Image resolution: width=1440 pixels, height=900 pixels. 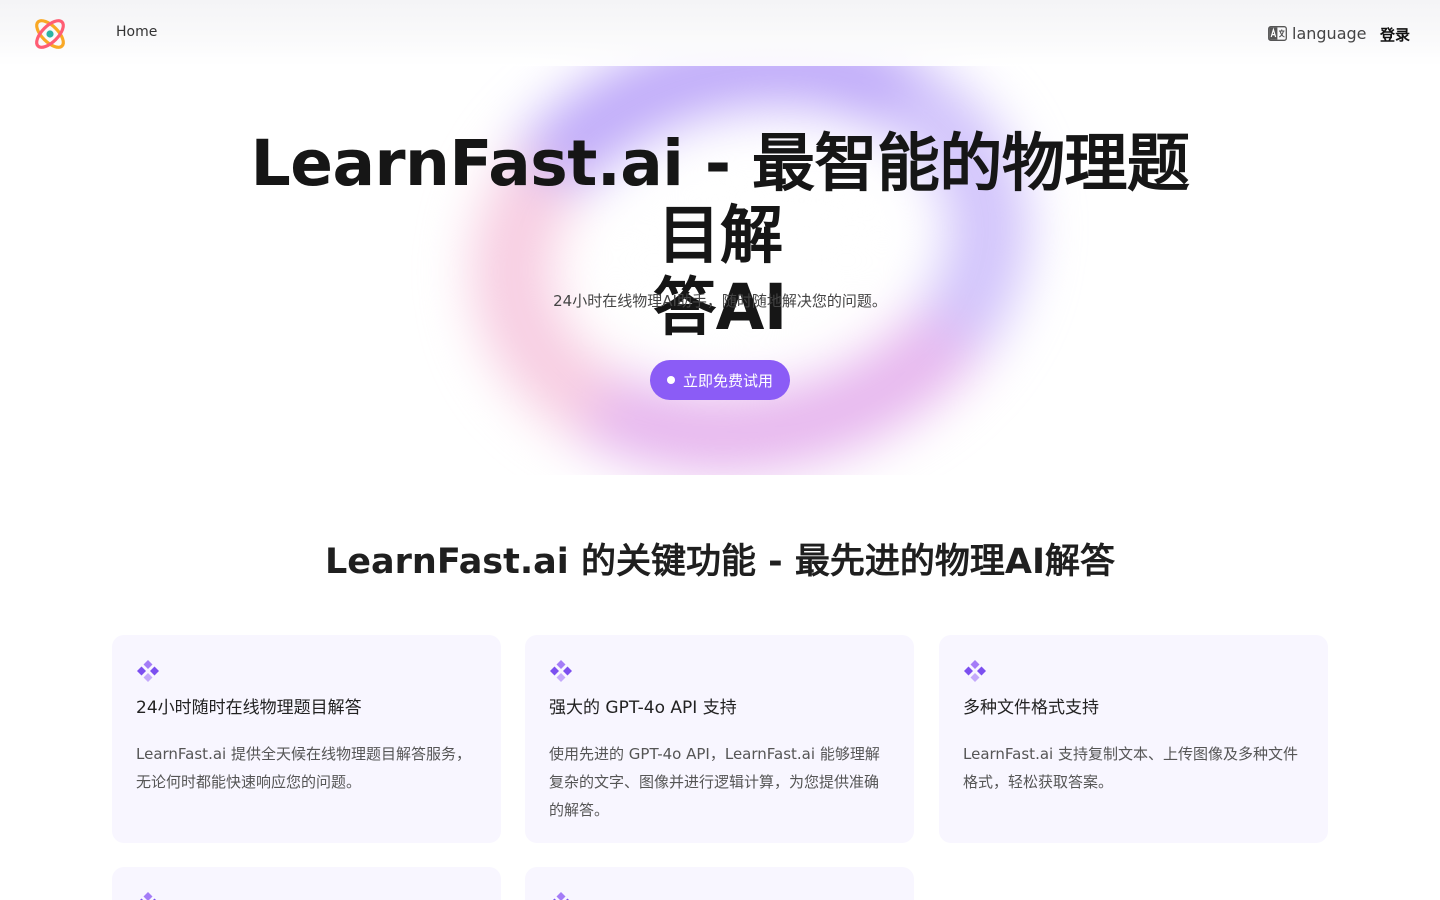 I want to click on translate-icon, so click(x=1277, y=33).